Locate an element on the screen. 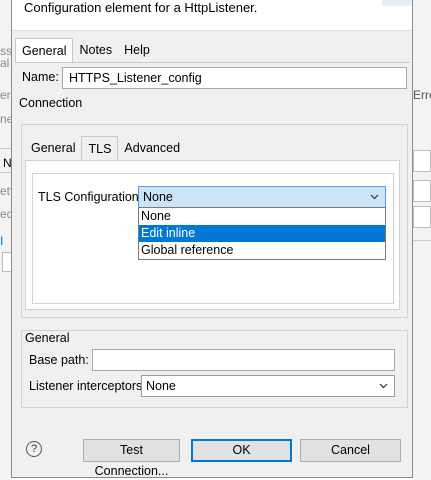  tab-help: Help is located at coordinates (137, 50).